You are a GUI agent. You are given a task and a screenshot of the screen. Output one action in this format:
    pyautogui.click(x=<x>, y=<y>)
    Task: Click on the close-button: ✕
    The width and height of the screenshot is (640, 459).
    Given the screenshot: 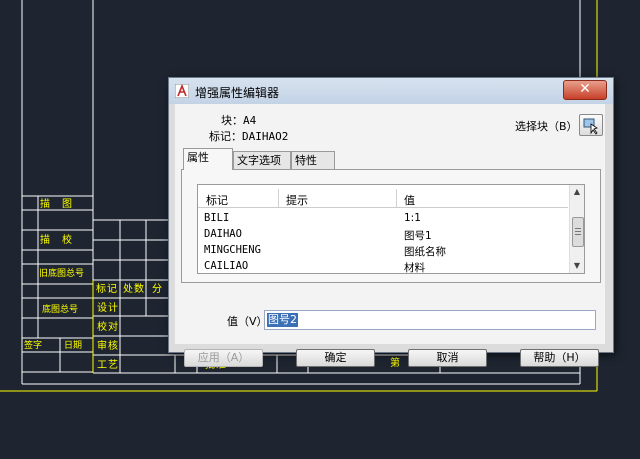 What is the action you would take?
    pyautogui.click(x=585, y=90)
    